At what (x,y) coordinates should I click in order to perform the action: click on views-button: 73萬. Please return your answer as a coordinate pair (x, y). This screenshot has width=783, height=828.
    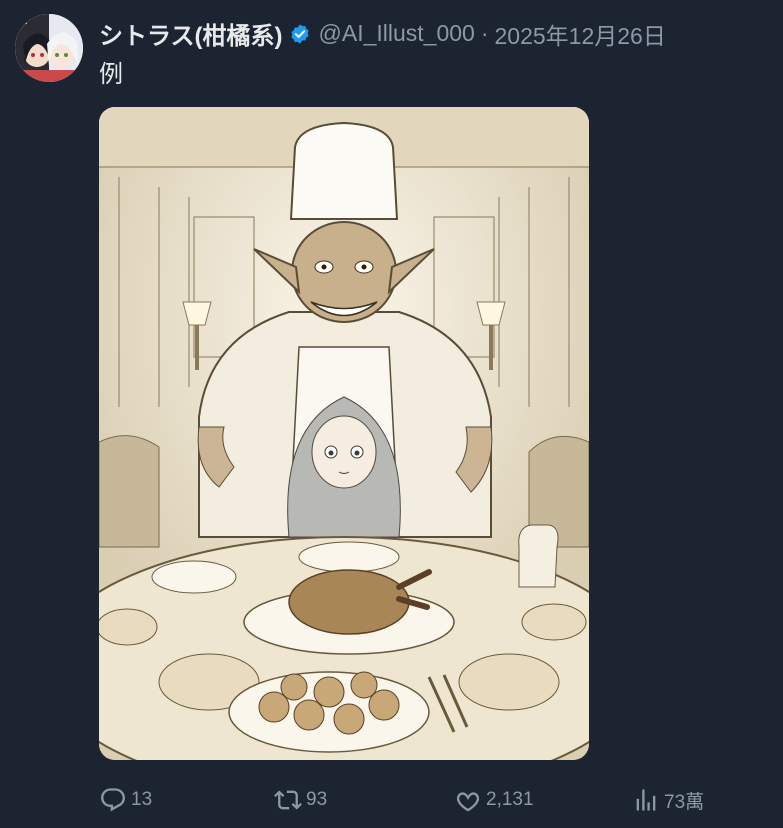
    Looking at the image, I should click on (668, 800).